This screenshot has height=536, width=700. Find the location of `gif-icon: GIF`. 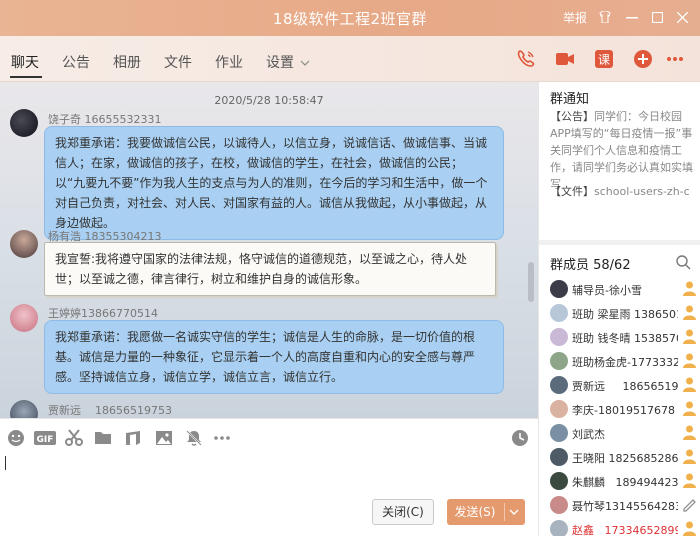

gif-icon: GIF is located at coordinates (45, 438).